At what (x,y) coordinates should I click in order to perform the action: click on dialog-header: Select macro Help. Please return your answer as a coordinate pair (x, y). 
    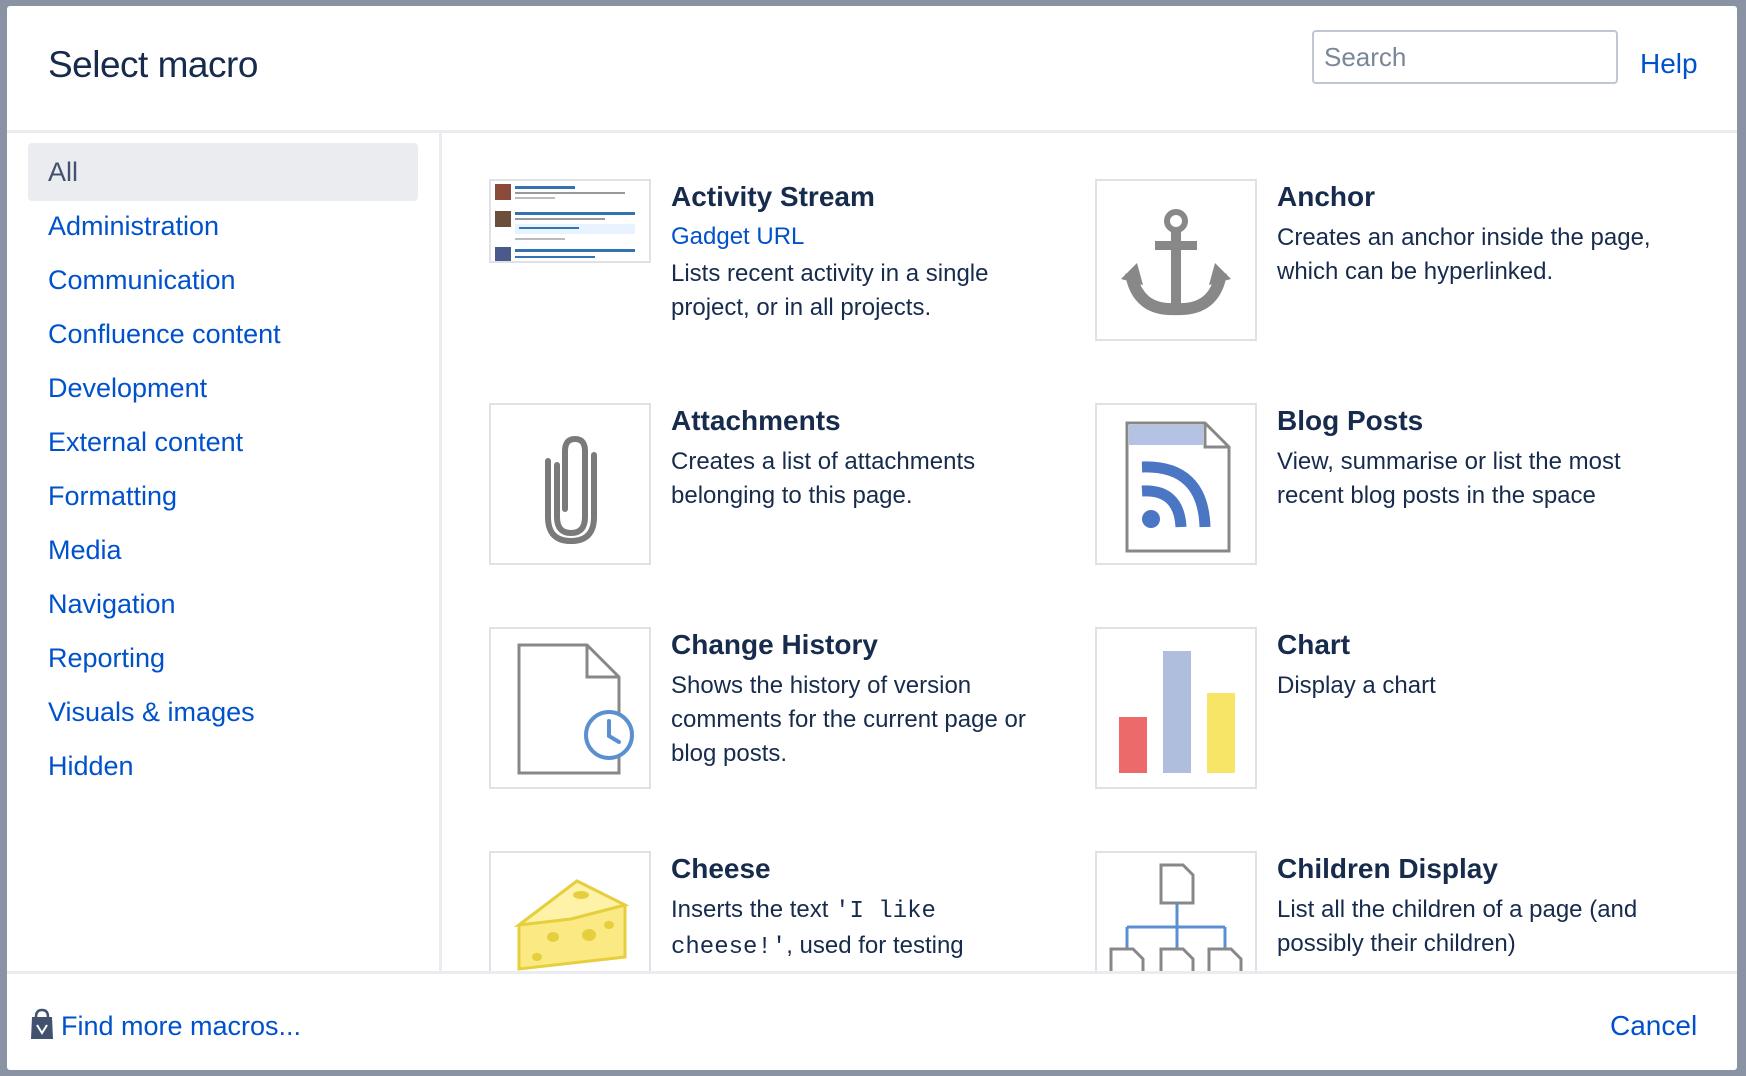
    Looking at the image, I should click on (872, 69).